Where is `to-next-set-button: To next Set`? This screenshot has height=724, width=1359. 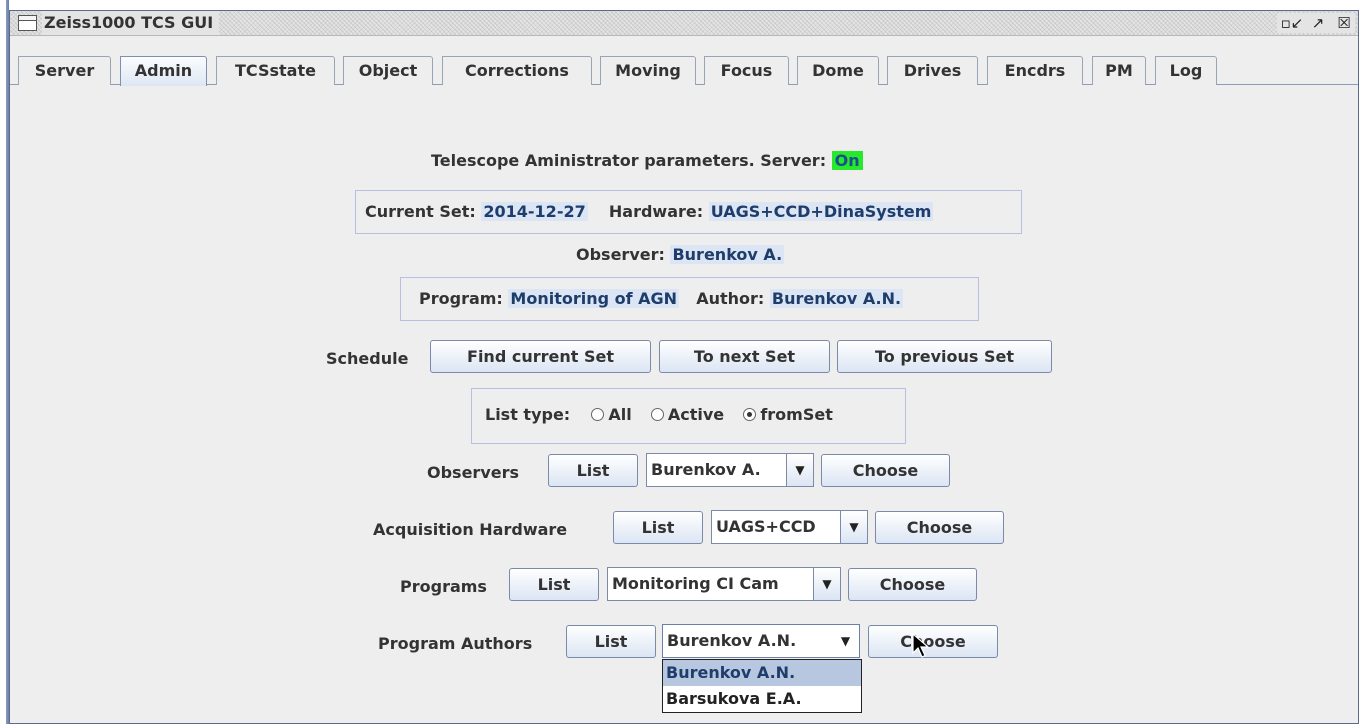 to-next-set-button: To next Set is located at coordinates (744, 356).